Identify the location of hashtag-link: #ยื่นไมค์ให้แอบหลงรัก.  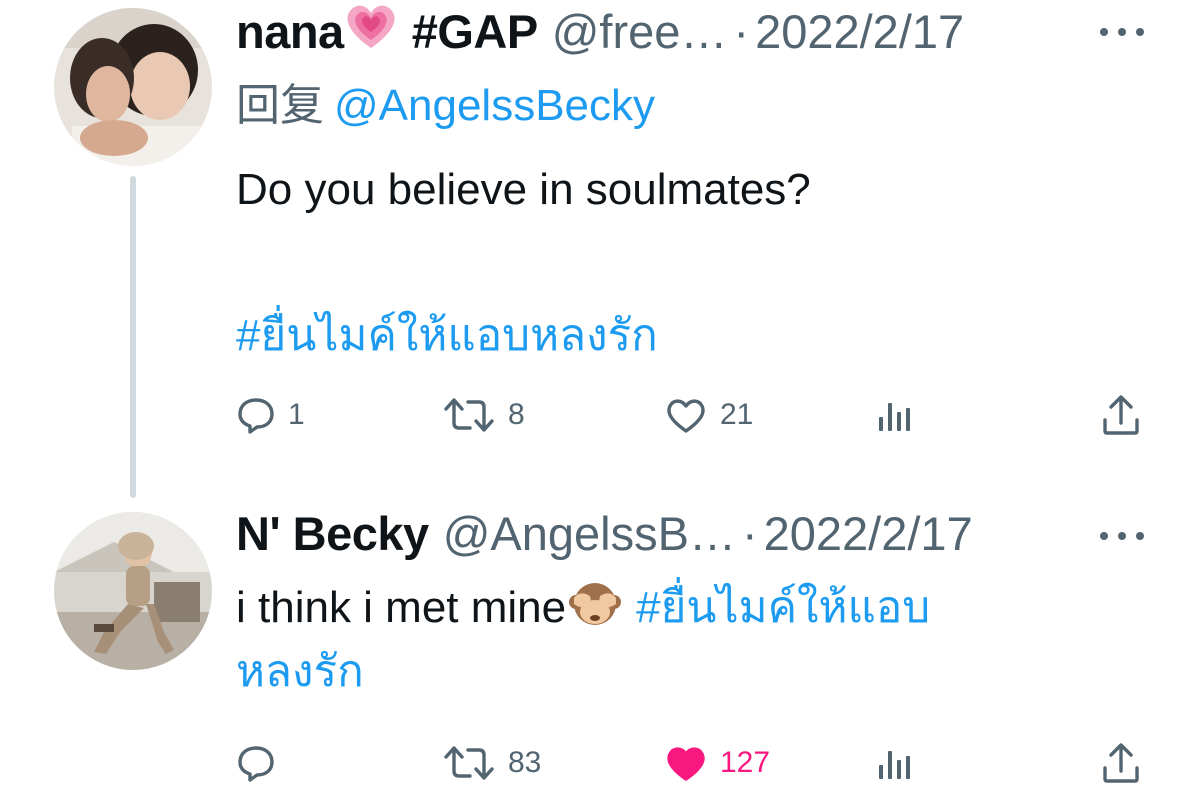
(447, 336).